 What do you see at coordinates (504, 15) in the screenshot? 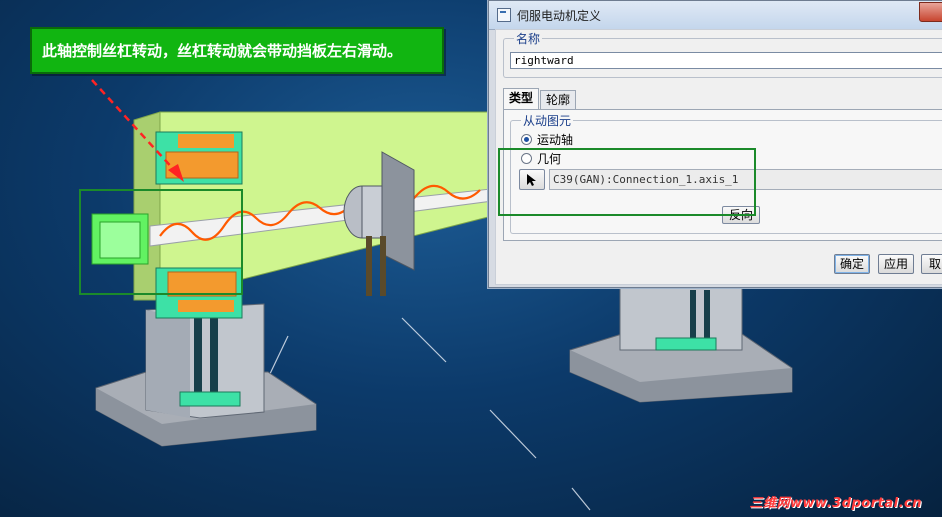
I see `window-icon` at bounding box center [504, 15].